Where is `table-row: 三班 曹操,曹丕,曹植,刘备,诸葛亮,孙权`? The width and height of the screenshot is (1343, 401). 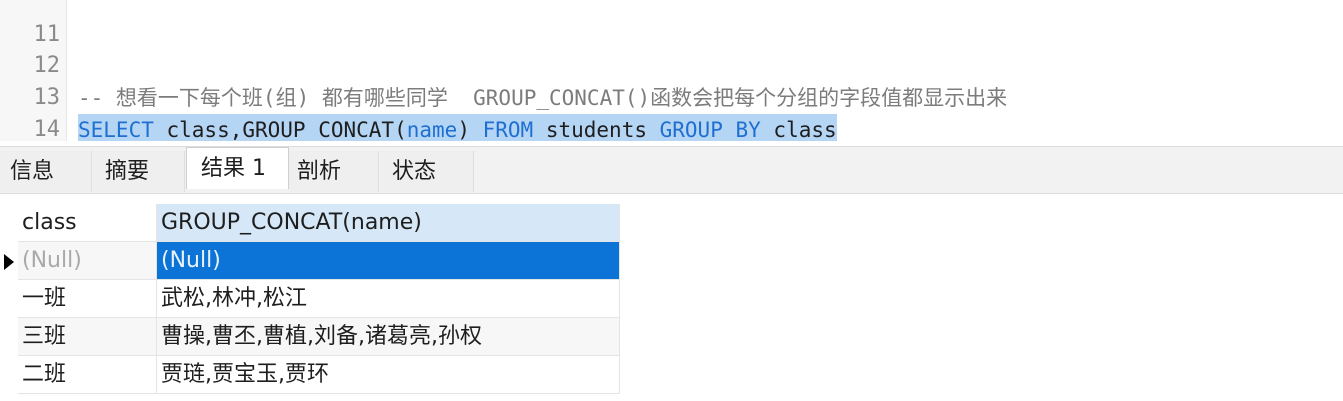
table-row: 三班 曹操,曹丕,曹植,刘备,诸葛亮,孙权 is located at coordinates (310, 337).